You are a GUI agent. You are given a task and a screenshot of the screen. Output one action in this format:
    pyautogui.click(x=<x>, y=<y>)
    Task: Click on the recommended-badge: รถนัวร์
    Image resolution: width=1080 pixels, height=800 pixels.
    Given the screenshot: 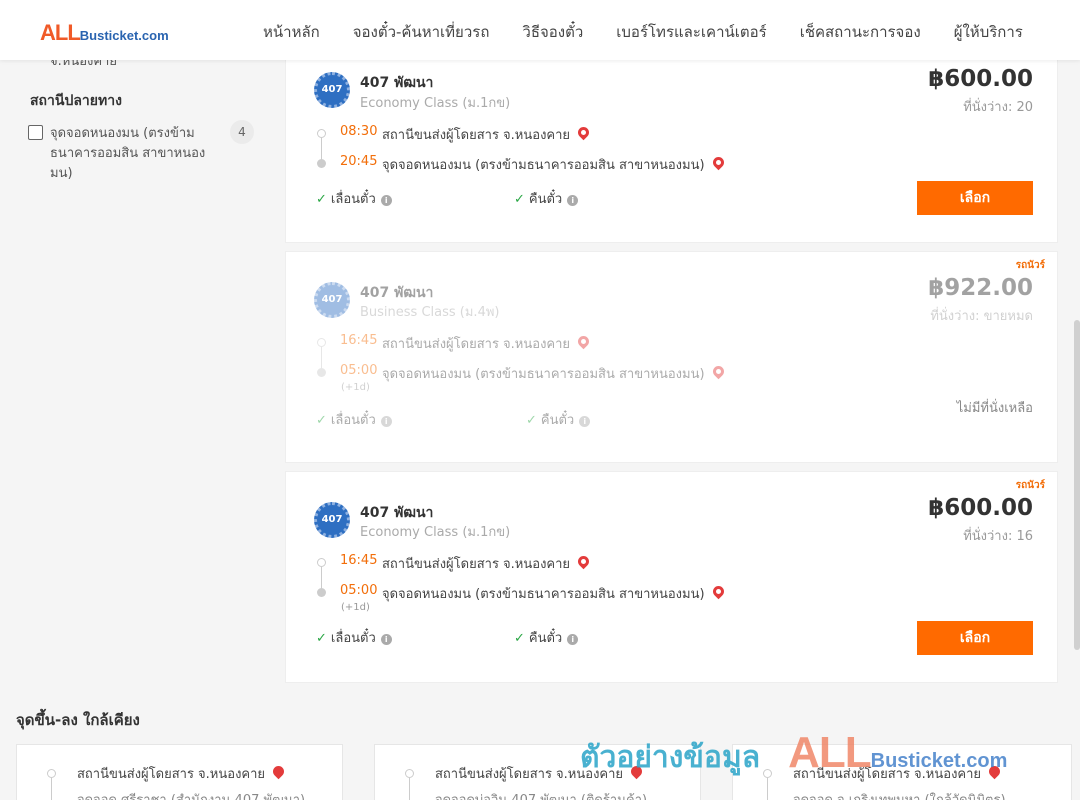 What is the action you would take?
    pyautogui.click(x=1030, y=485)
    